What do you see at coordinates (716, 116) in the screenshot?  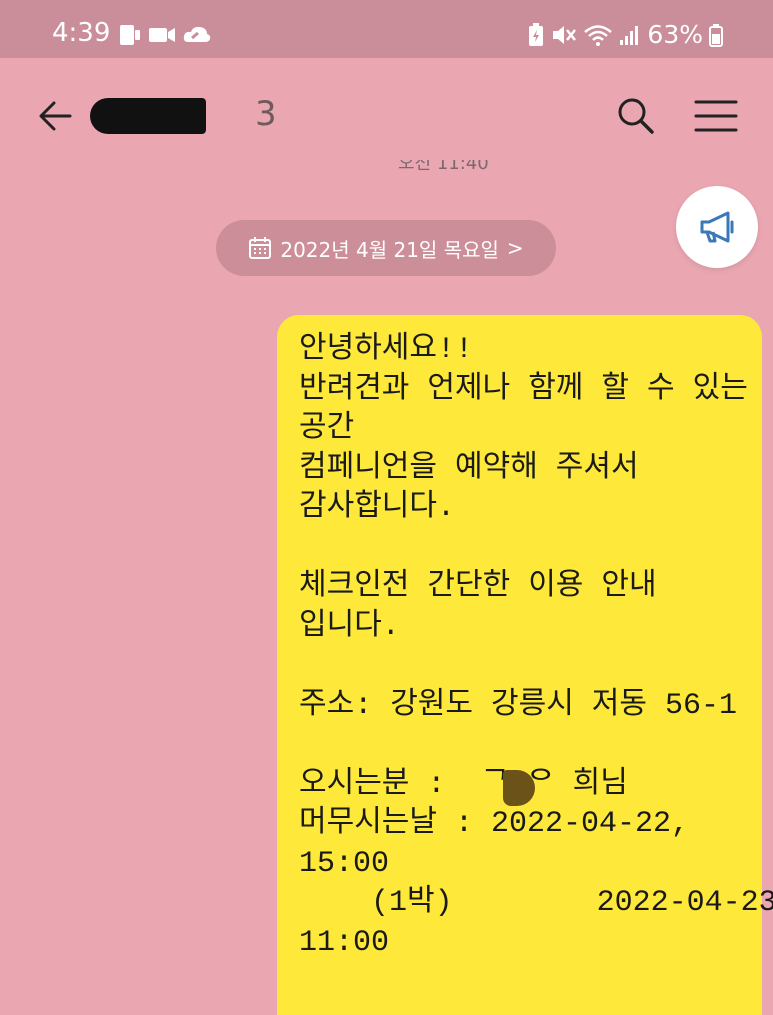 I see `menu-icon` at bounding box center [716, 116].